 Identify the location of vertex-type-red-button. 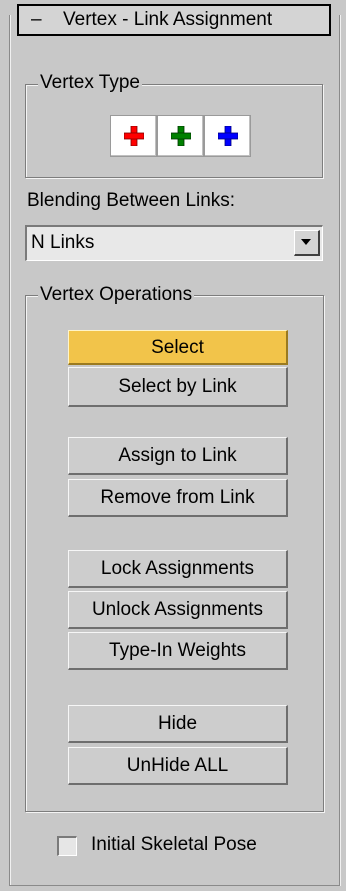
(133, 136).